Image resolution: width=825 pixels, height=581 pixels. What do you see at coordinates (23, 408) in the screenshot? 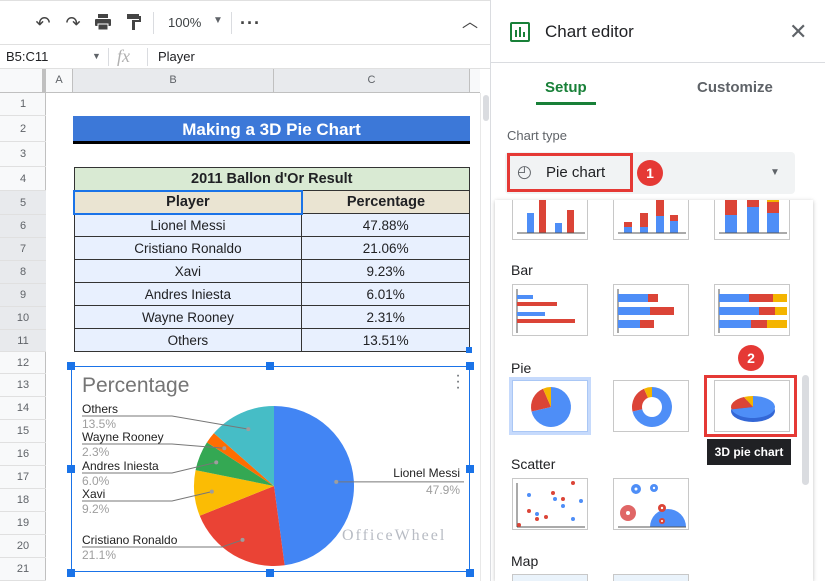
I see `row-header: 14` at bounding box center [23, 408].